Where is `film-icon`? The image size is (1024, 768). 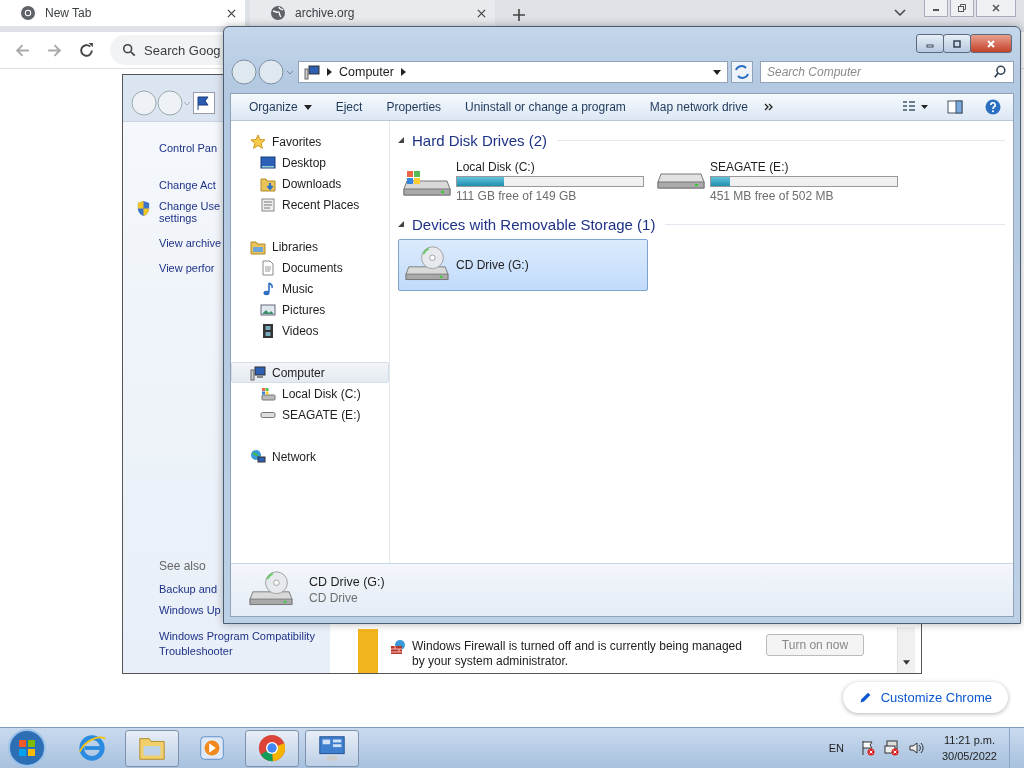 film-icon is located at coordinates (268, 330).